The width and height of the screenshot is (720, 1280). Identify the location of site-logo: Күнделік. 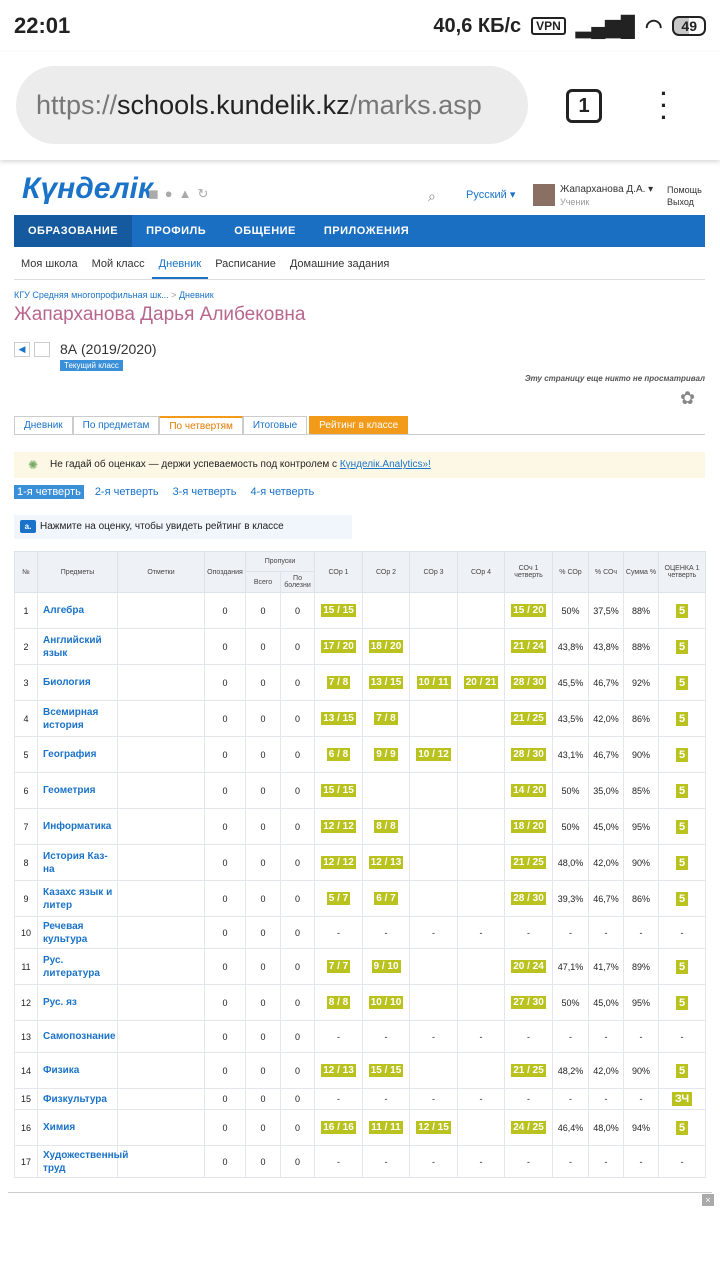
(87, 189).